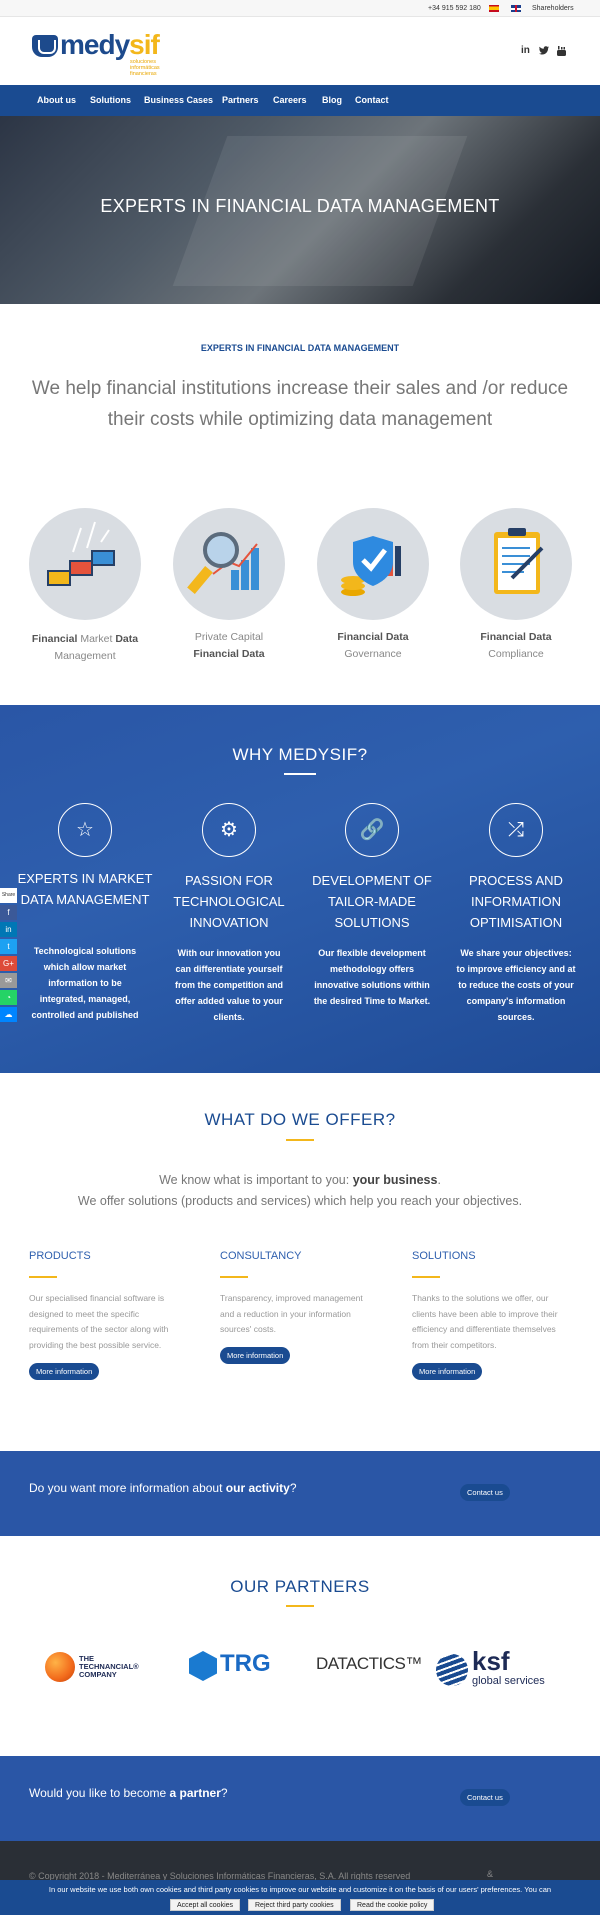 This screenshot has height=1915, width=600. What do you see at coordinates (300, 348) in the screenshot?
I see `intro-heading: EXPERTS IN FINANCIAL DATA MANAGEMENT` at bounding box center [300, 348].